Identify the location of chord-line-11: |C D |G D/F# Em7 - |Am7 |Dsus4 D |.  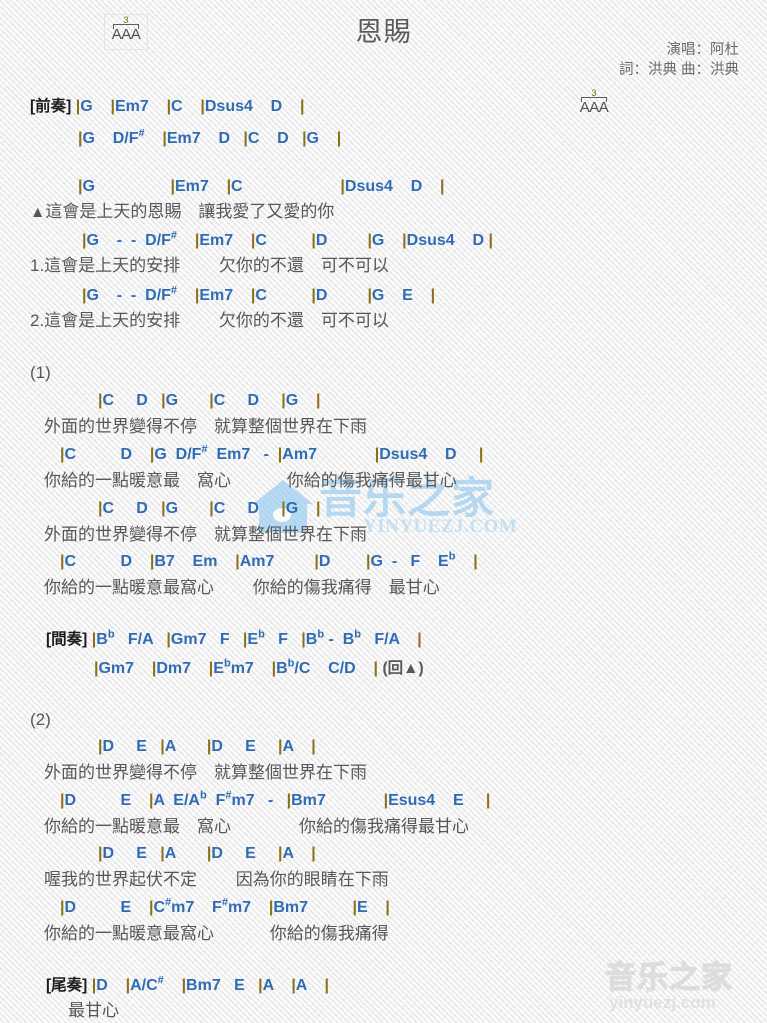
(272, 453).